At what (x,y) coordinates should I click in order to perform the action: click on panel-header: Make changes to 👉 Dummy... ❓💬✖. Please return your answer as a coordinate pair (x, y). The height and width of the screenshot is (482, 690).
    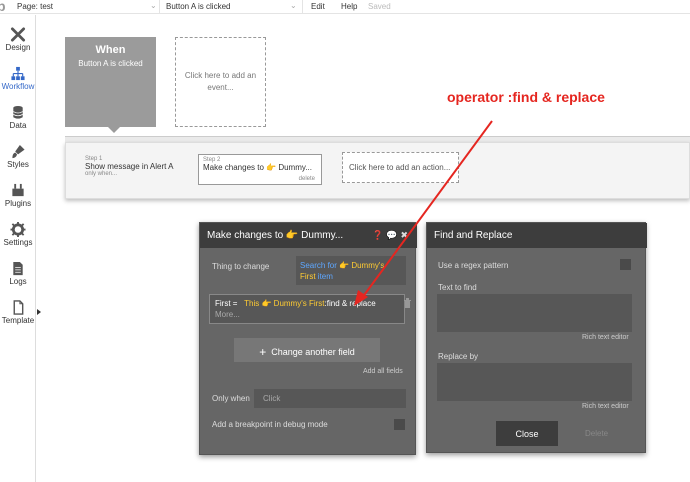
    Looking at the image, I should click on (308, 235).